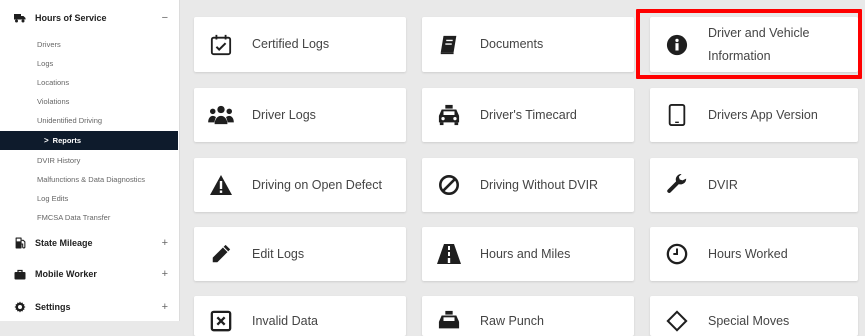 This screenshot has width=865, height=336. What do you see at coordinates (90, 82) in the screenshot?
I see `sidebar-item-locations: Locations` at bounding box center [90, 82].